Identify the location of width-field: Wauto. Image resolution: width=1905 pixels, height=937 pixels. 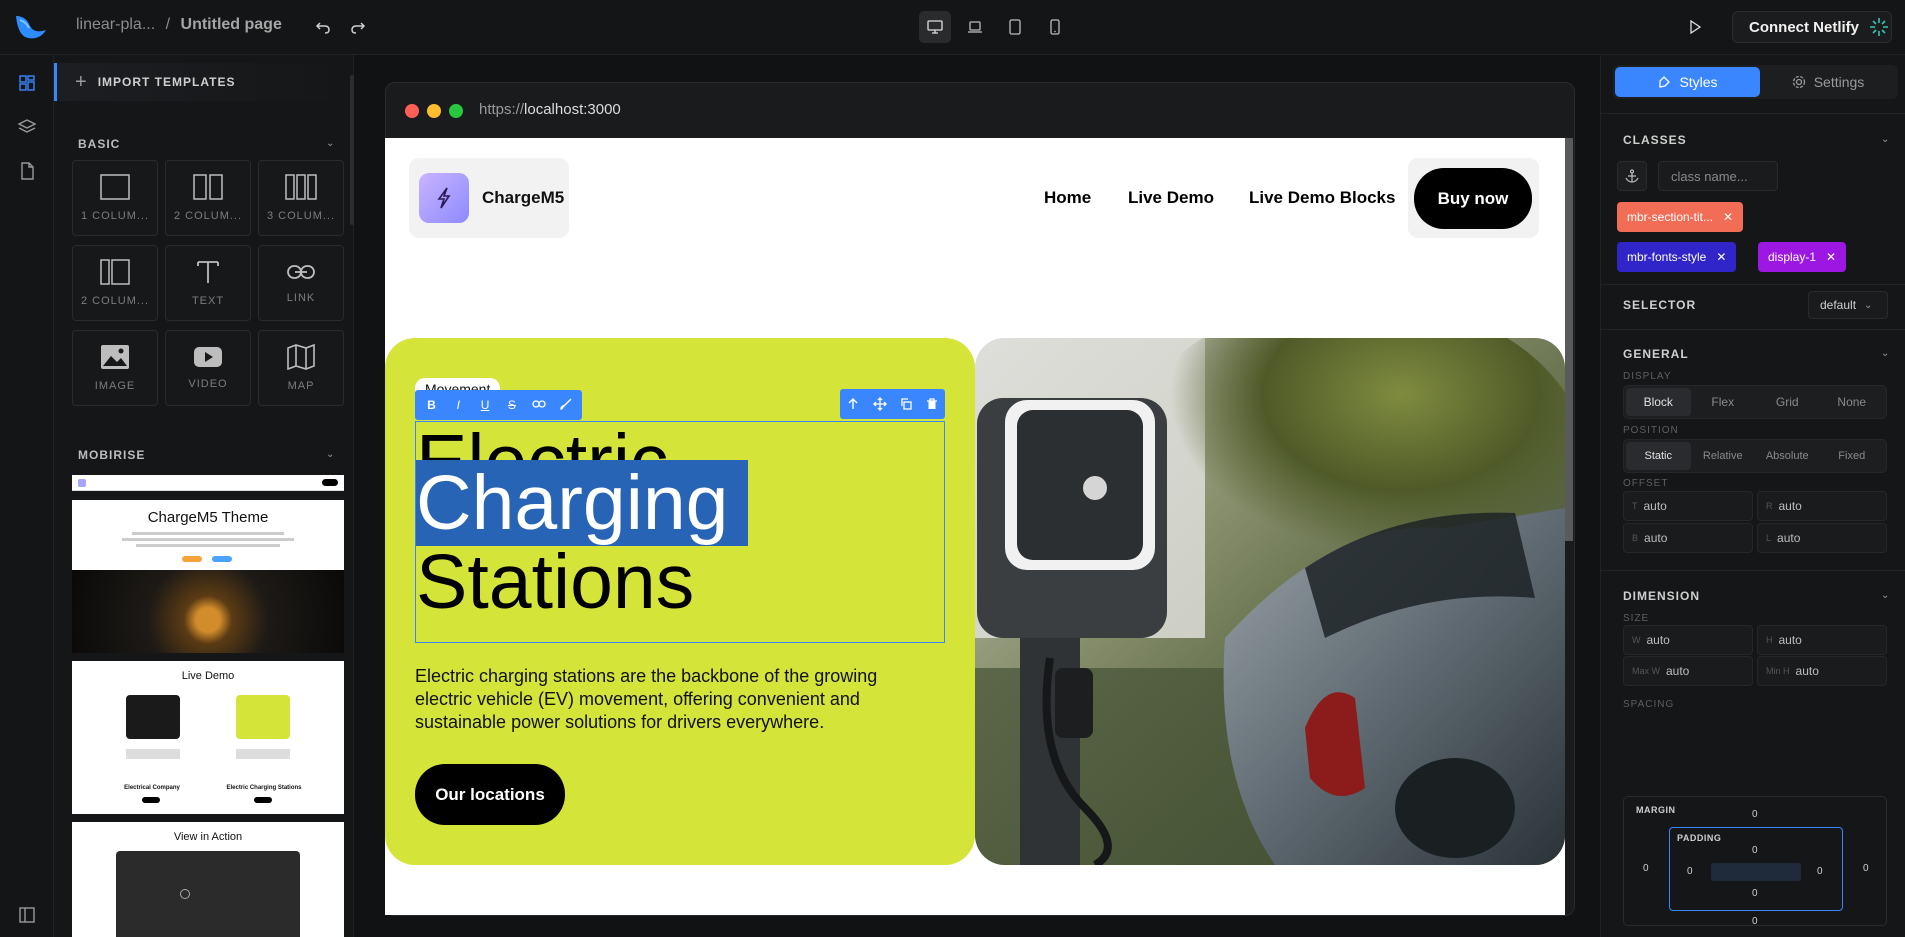
(1688, 640).